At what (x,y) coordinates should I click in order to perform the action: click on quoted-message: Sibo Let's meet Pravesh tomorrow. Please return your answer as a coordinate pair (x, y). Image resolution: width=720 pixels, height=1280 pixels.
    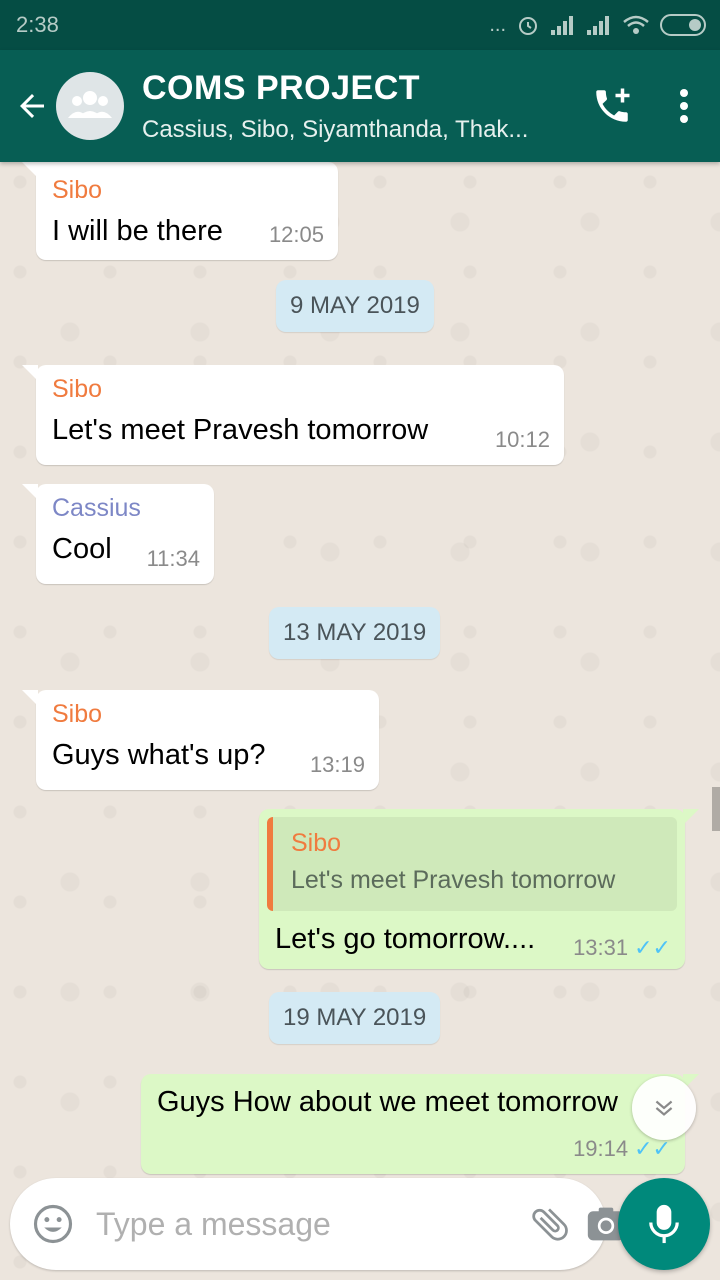
    Looking at the image, I should click on (472, 864).